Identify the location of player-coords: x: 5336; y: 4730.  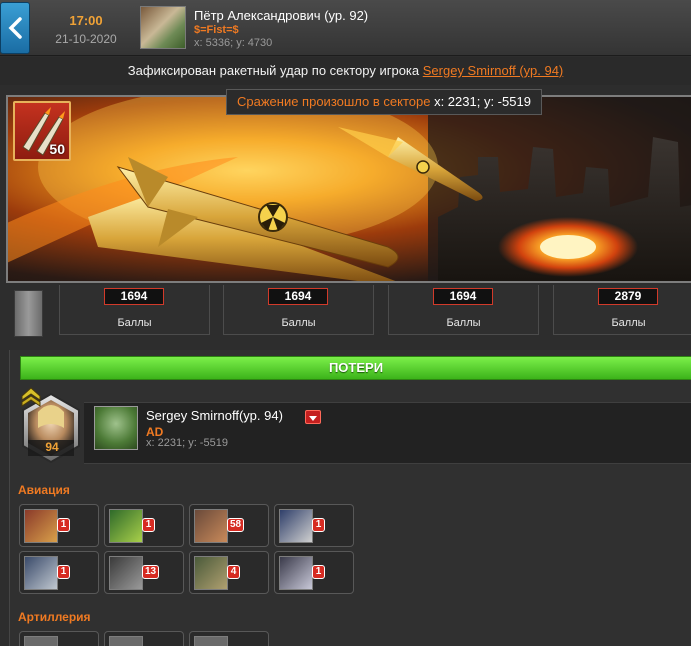
(233, 43).